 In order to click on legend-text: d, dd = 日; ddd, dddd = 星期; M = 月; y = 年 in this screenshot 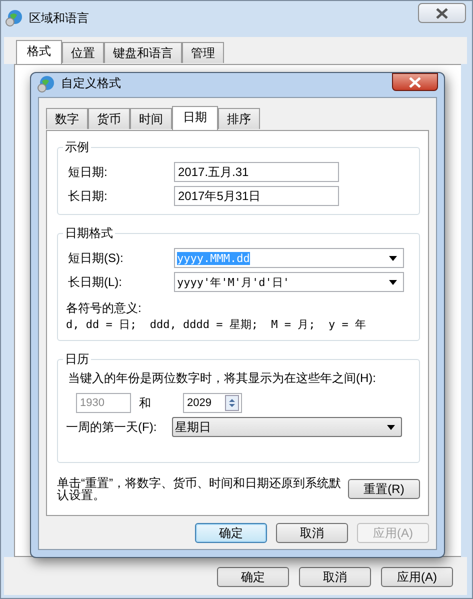, I will do `click(217, 324)`.